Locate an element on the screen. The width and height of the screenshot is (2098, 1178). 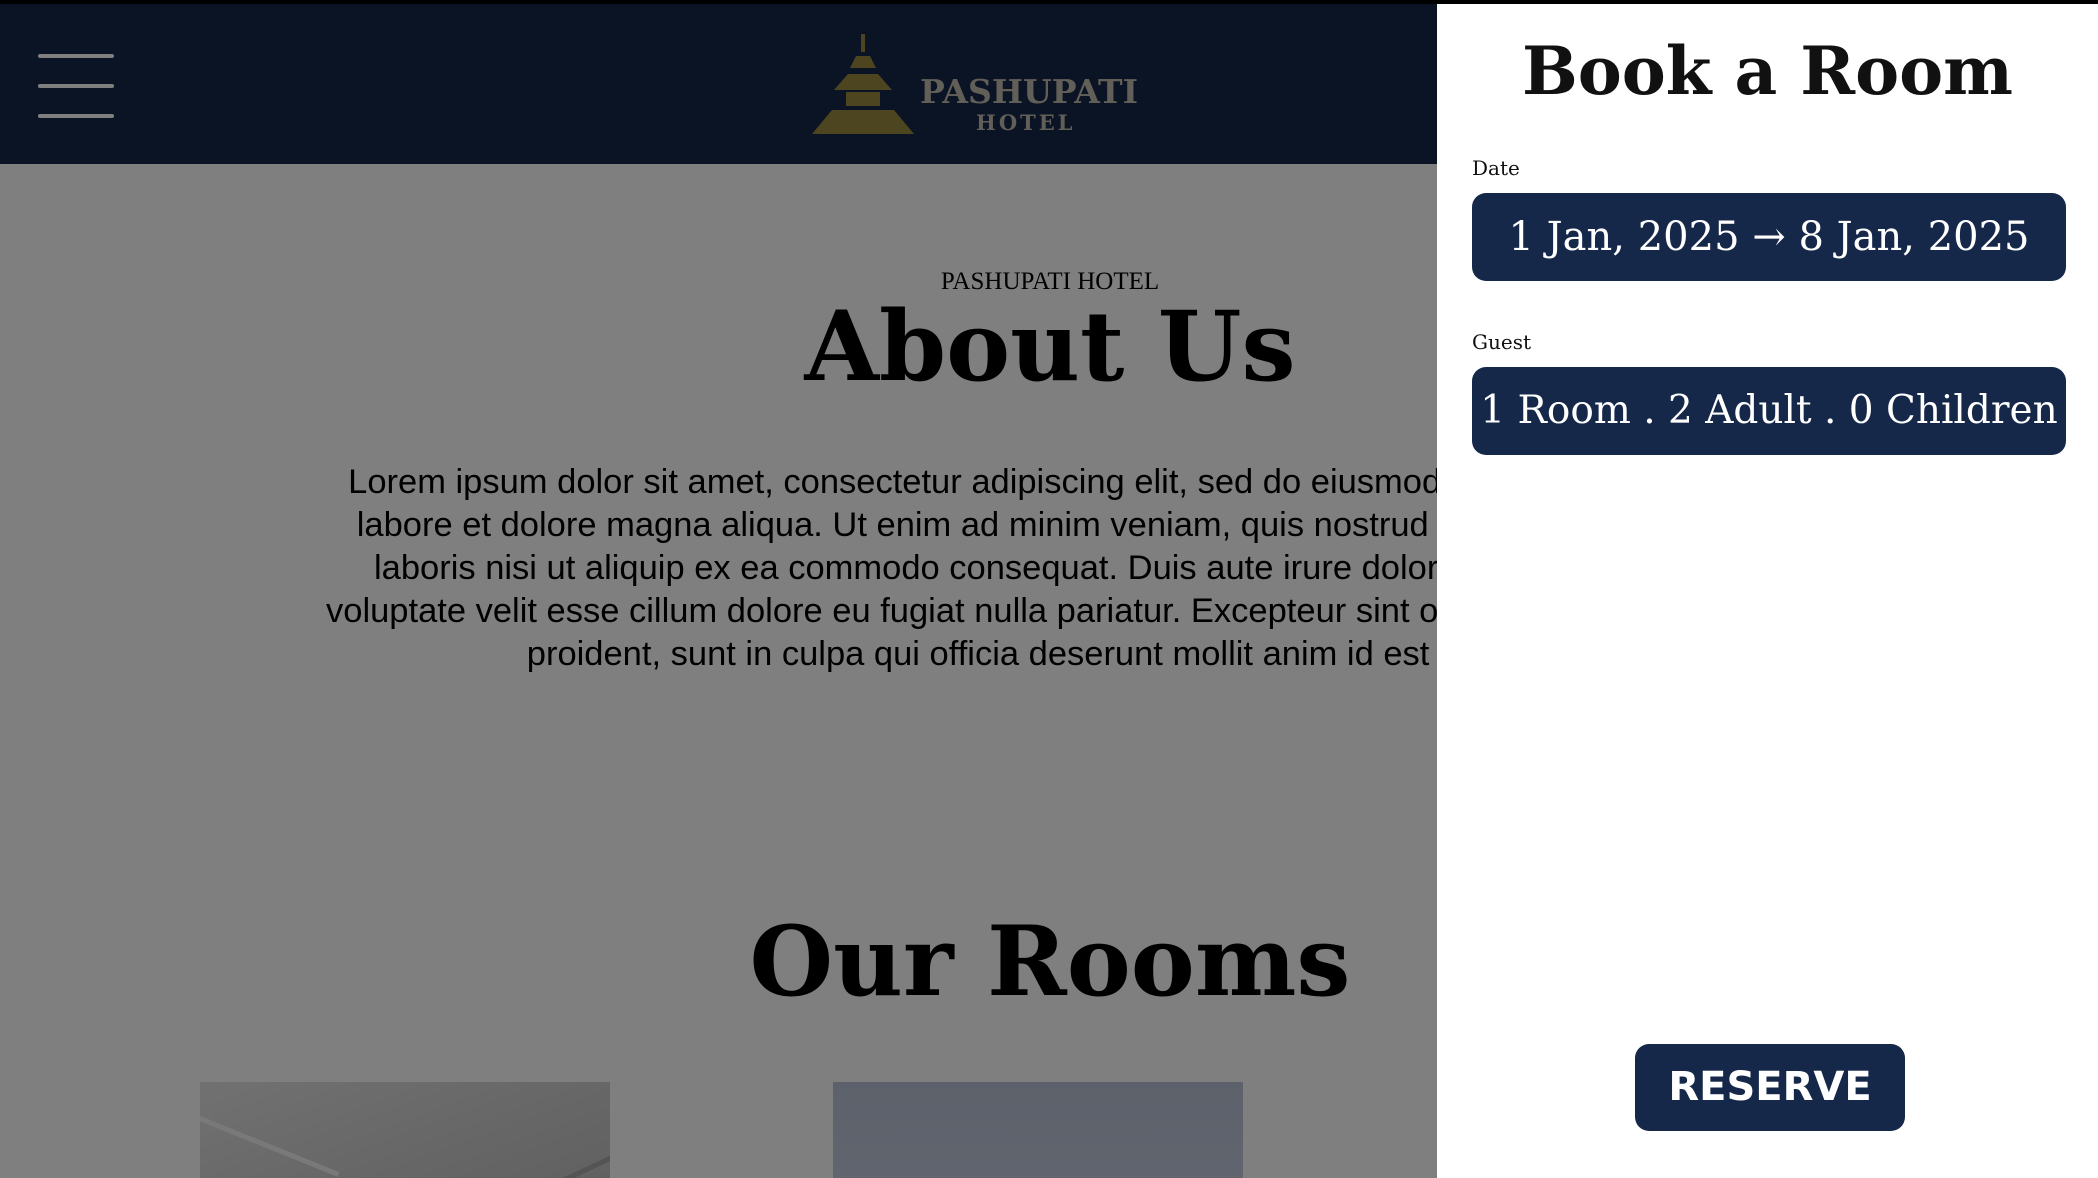
date-range-field: 1 Jan, 2025 → 8 Jan, 2025 is located at coordinates (1769, 237).